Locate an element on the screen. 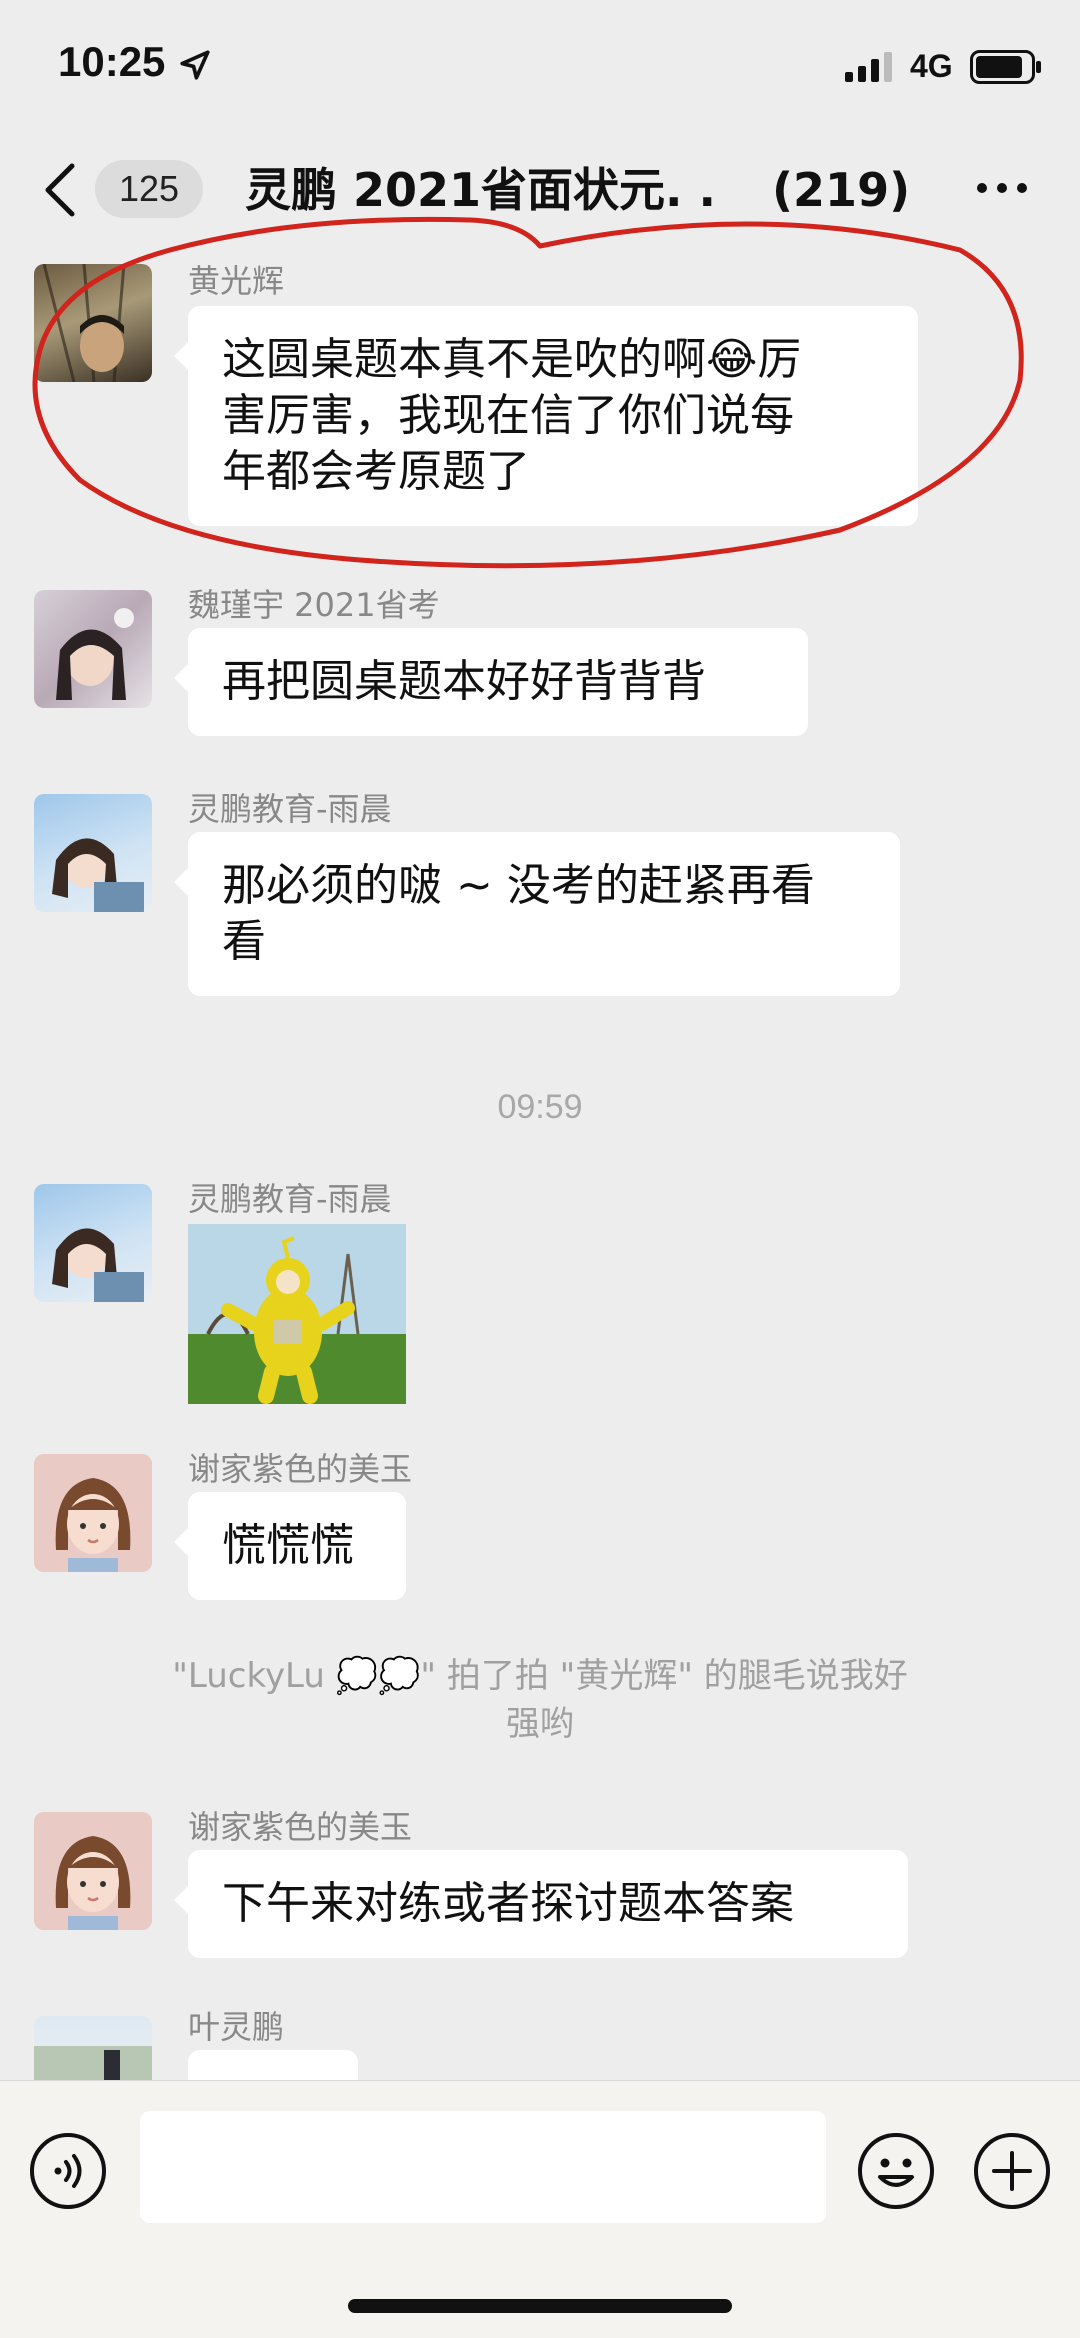 Image resolution: width=1080 pixels, height=2338 pixels. message-text: 下午来对练或者探讨题本答案 is located at coordinates (508, 1903).